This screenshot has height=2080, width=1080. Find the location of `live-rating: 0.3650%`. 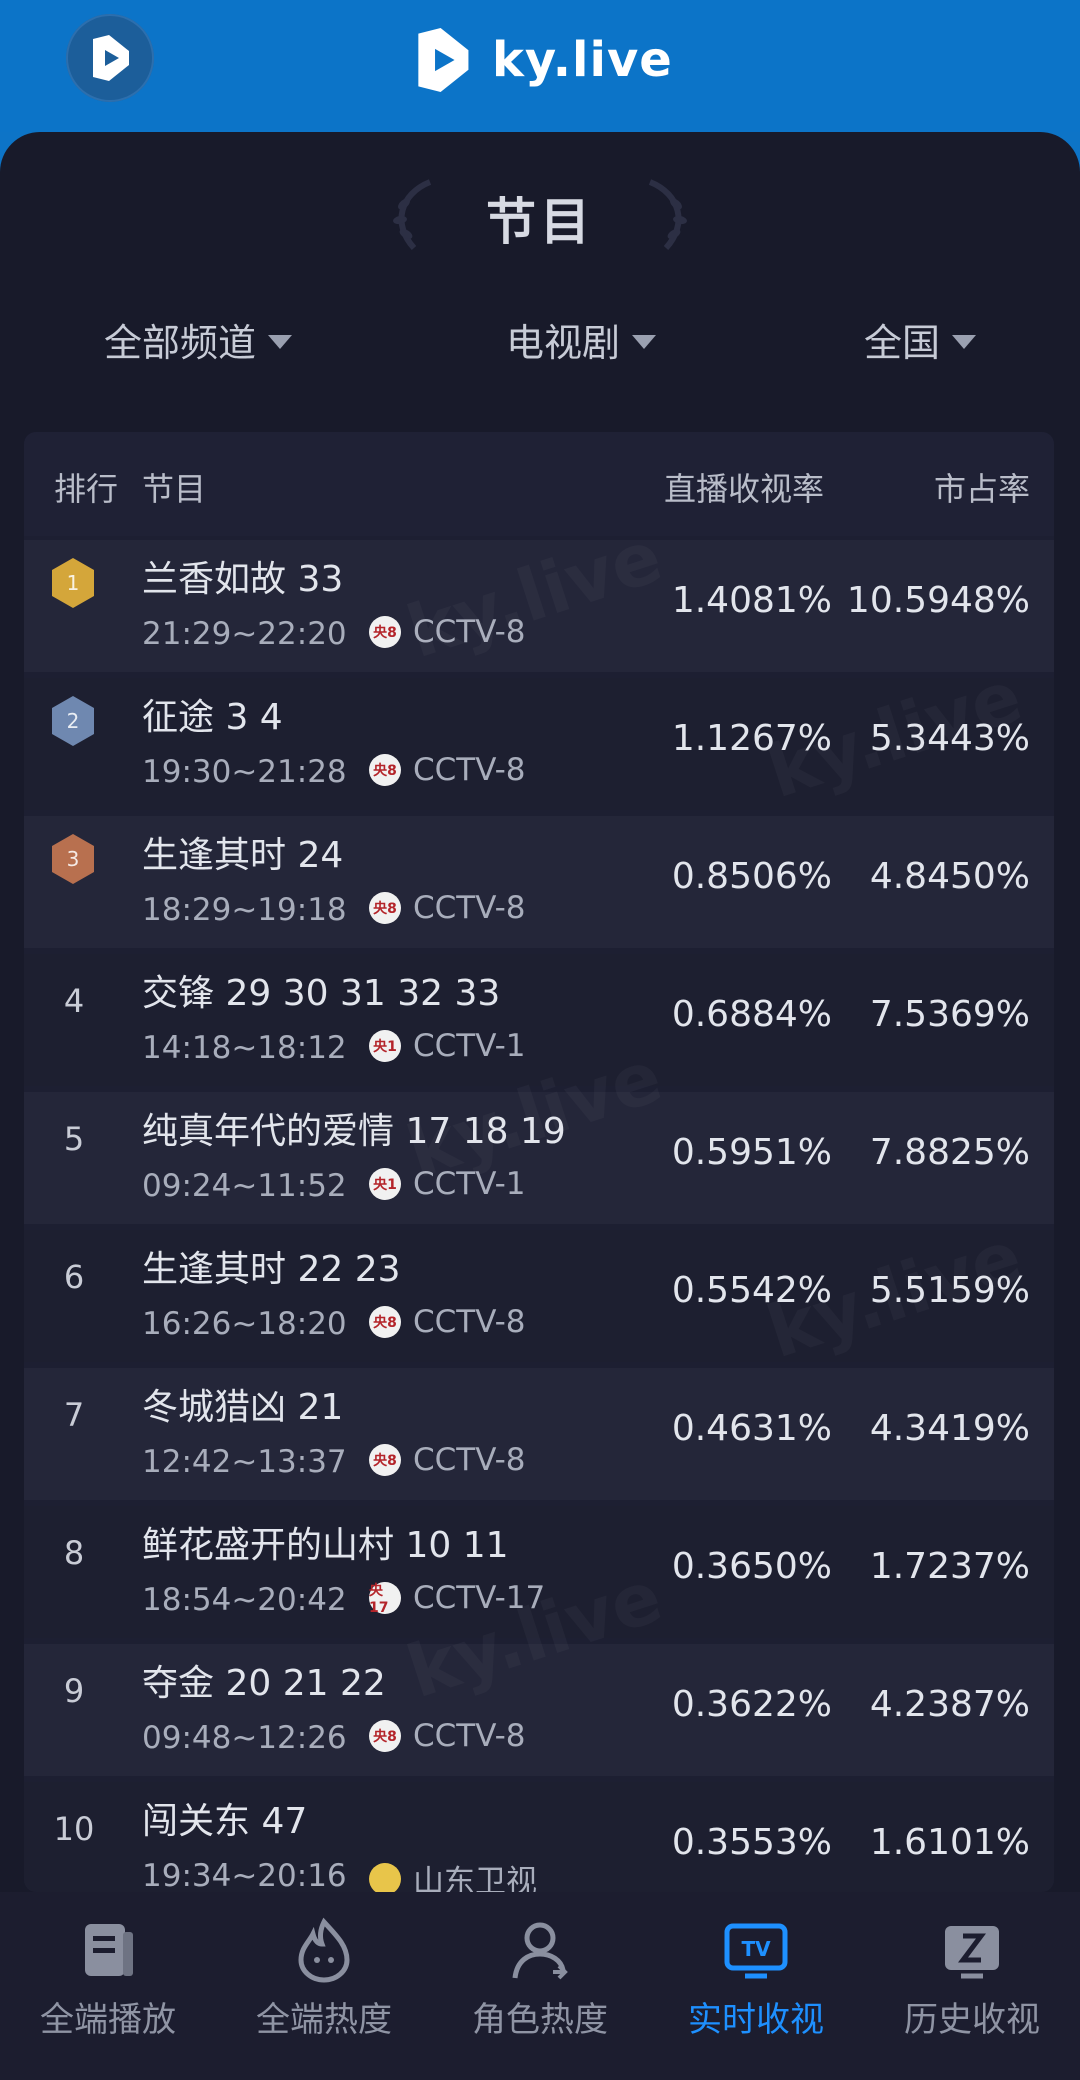

live-rating: 0.3650% is located at coordinates (751, 1566).